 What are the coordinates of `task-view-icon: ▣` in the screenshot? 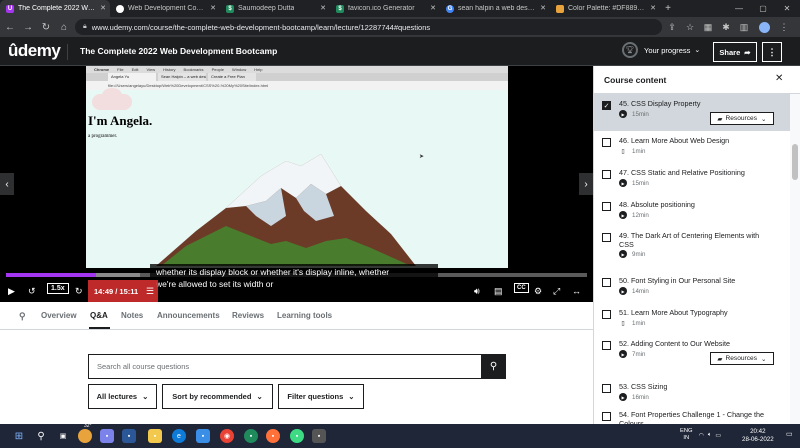 It's located at (63, 436).